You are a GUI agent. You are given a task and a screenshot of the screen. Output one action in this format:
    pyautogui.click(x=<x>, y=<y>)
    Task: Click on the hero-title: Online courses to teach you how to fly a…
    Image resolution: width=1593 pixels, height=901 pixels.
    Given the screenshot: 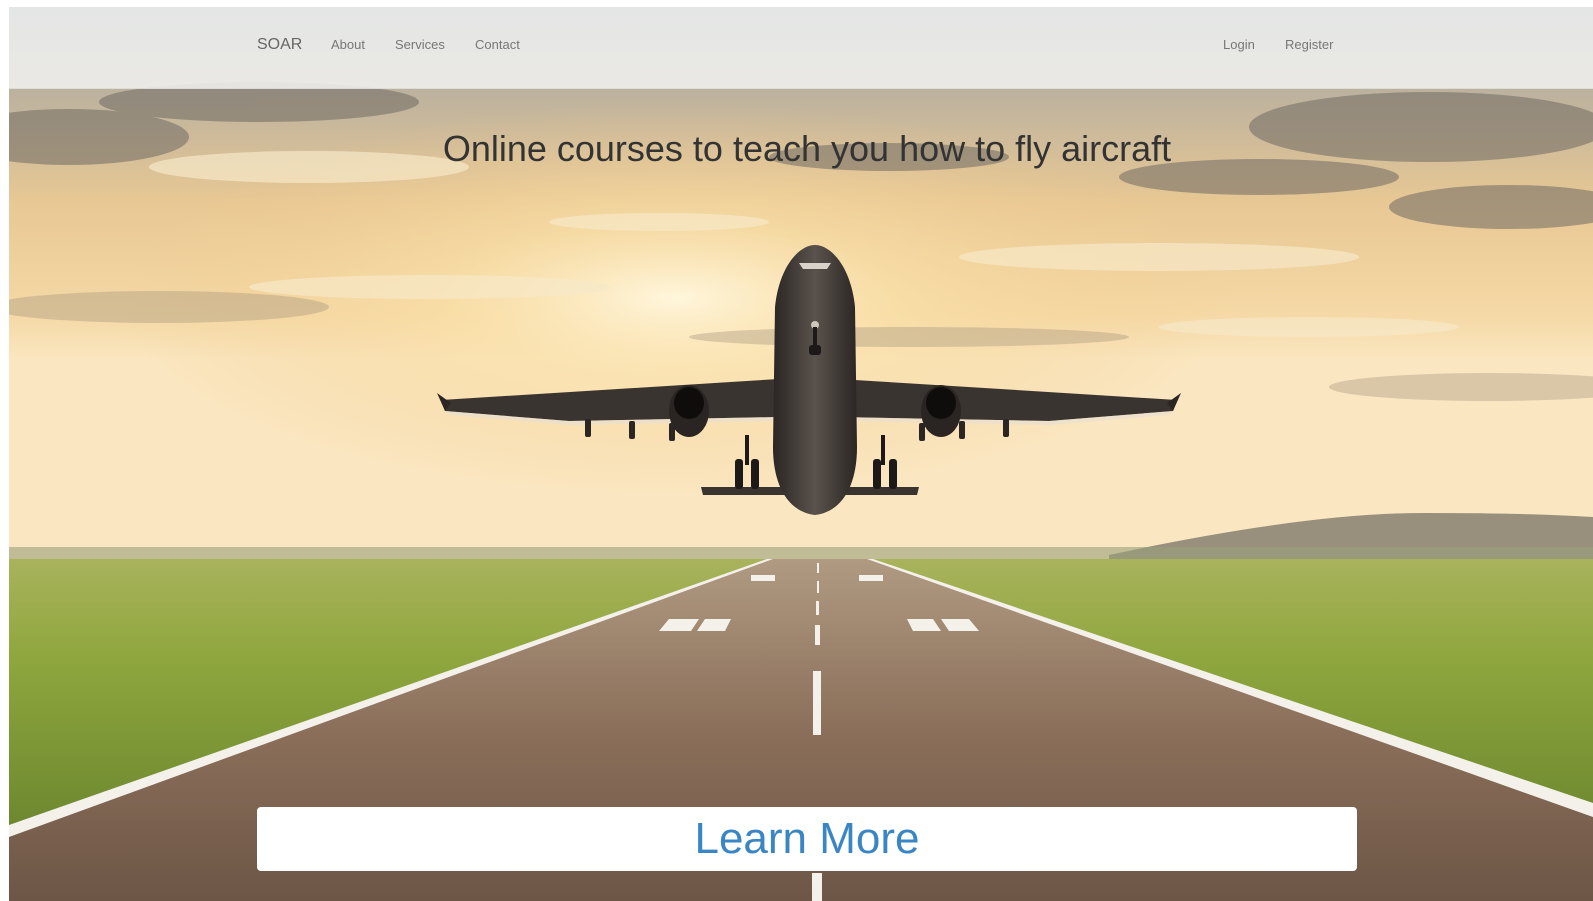 What is the action you would take?
    pyautogui.click(x=807, y=148)
    